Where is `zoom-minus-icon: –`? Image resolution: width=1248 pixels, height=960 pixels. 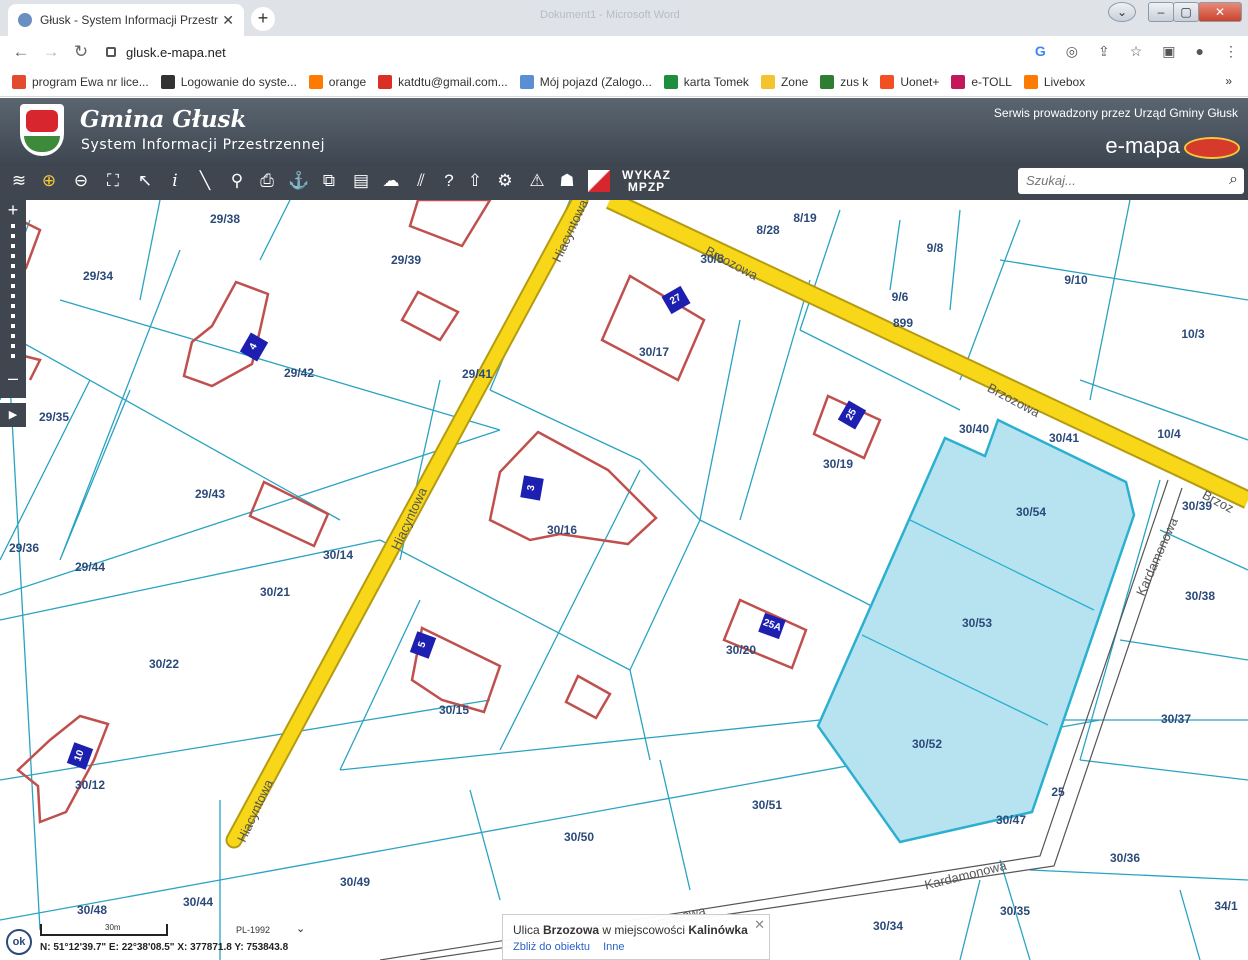 zoom-minus-icon: – is located at coordinates (13, 378).